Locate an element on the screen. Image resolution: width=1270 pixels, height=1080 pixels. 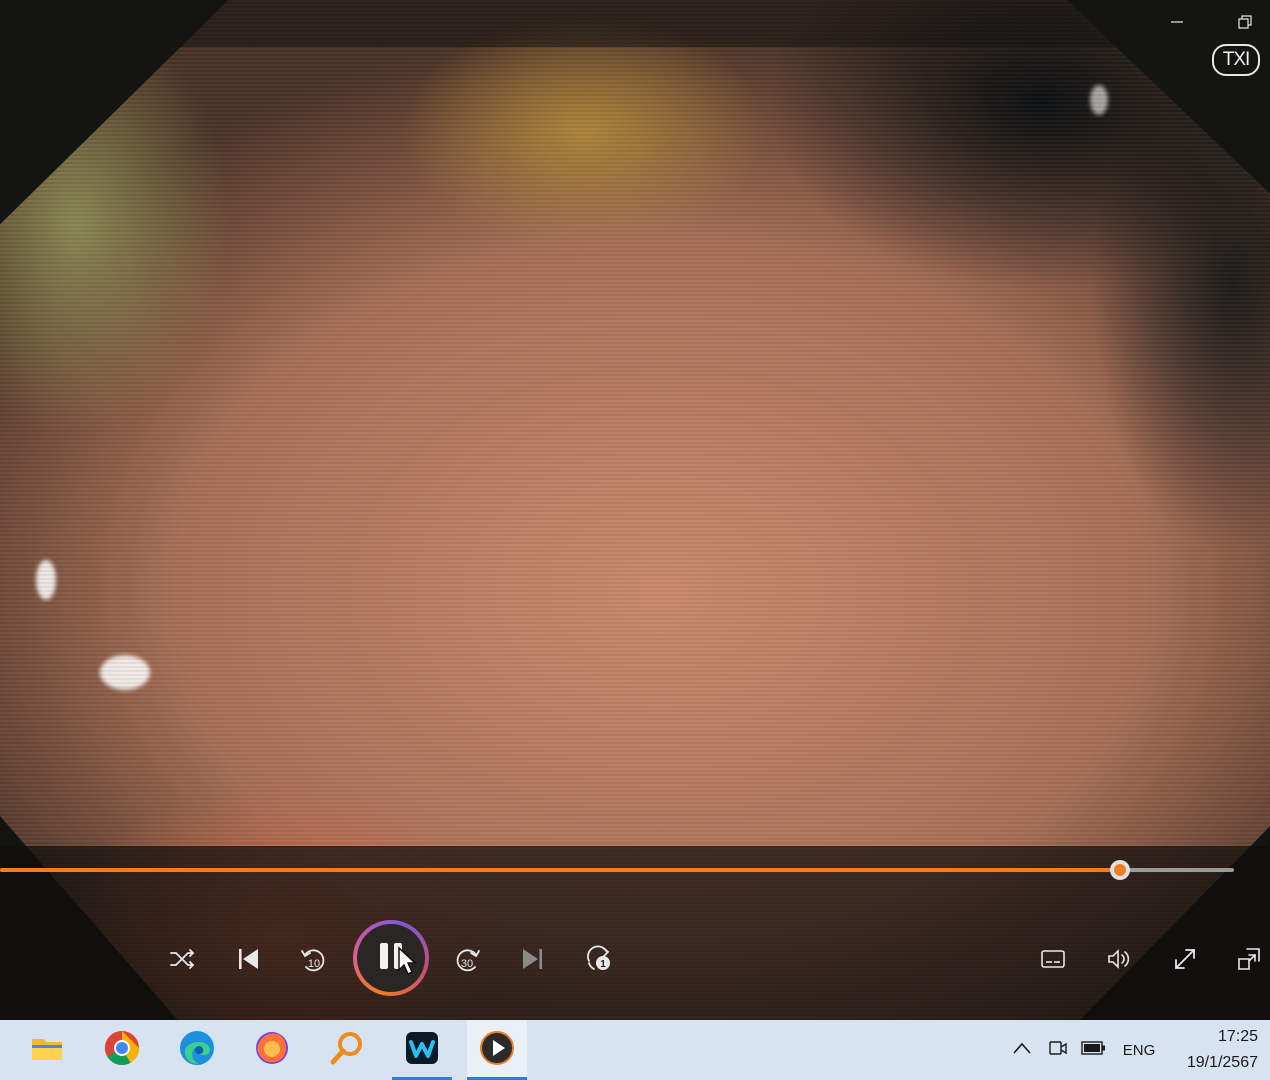
taskbar-app-edge is located at coordinates (197, 1050).